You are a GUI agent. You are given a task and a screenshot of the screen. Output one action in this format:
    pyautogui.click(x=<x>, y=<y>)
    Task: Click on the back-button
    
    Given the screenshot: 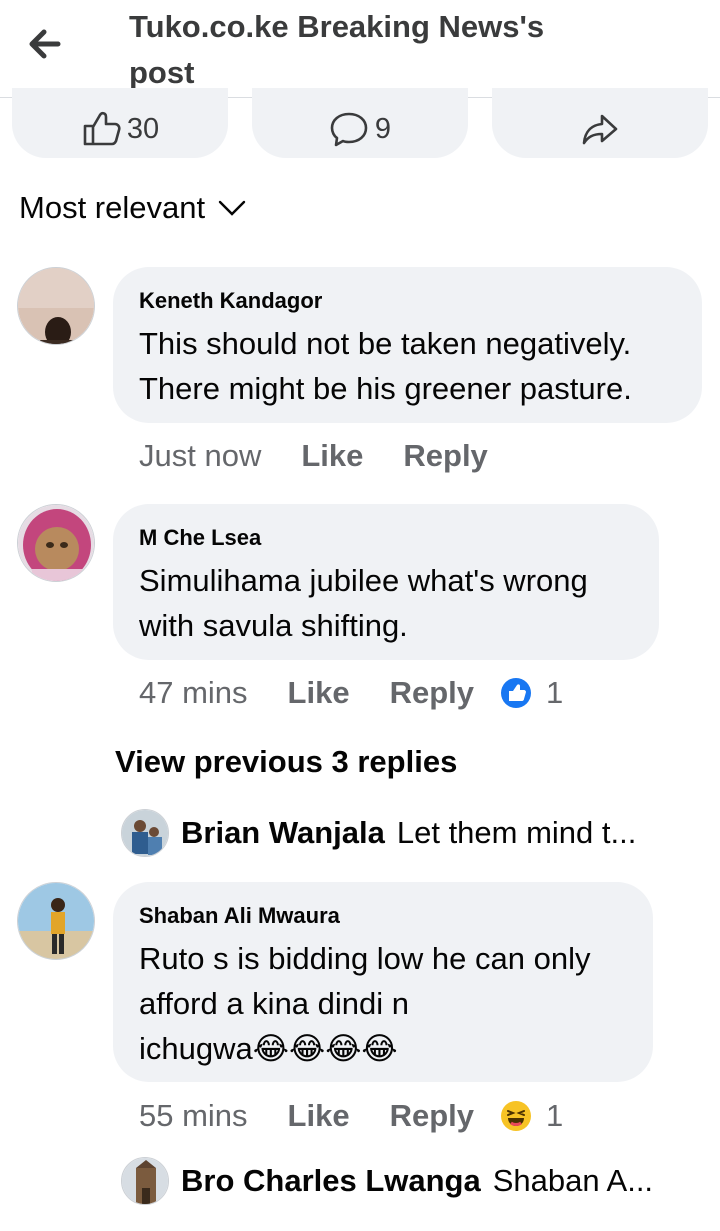 What is the action you would take?
    pyautogui.click(x=46, y=44)
    